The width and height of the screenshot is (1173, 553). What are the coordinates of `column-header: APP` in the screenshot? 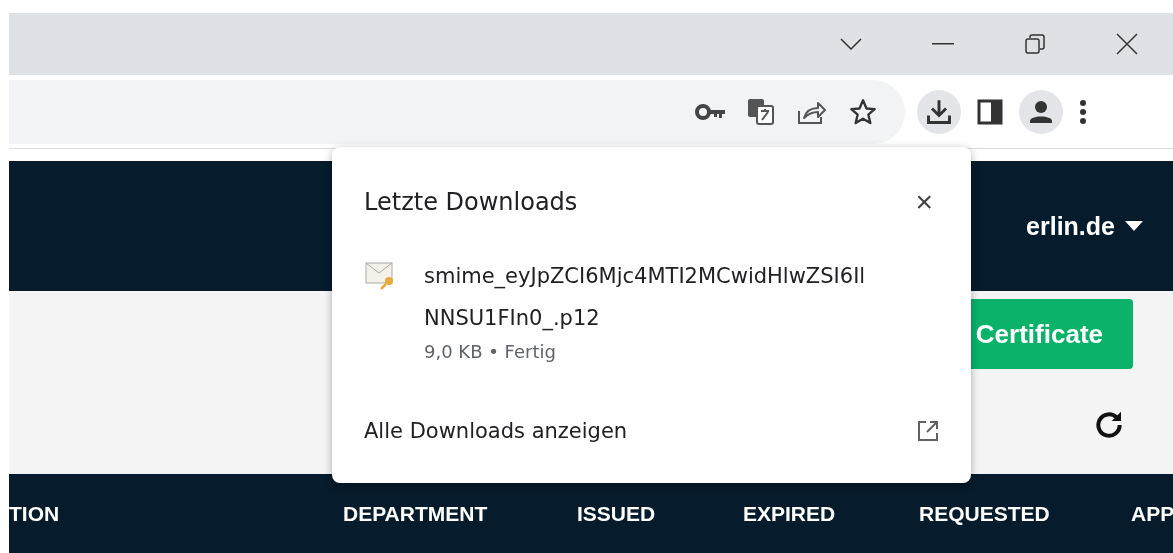 It's located at (1152, 513).